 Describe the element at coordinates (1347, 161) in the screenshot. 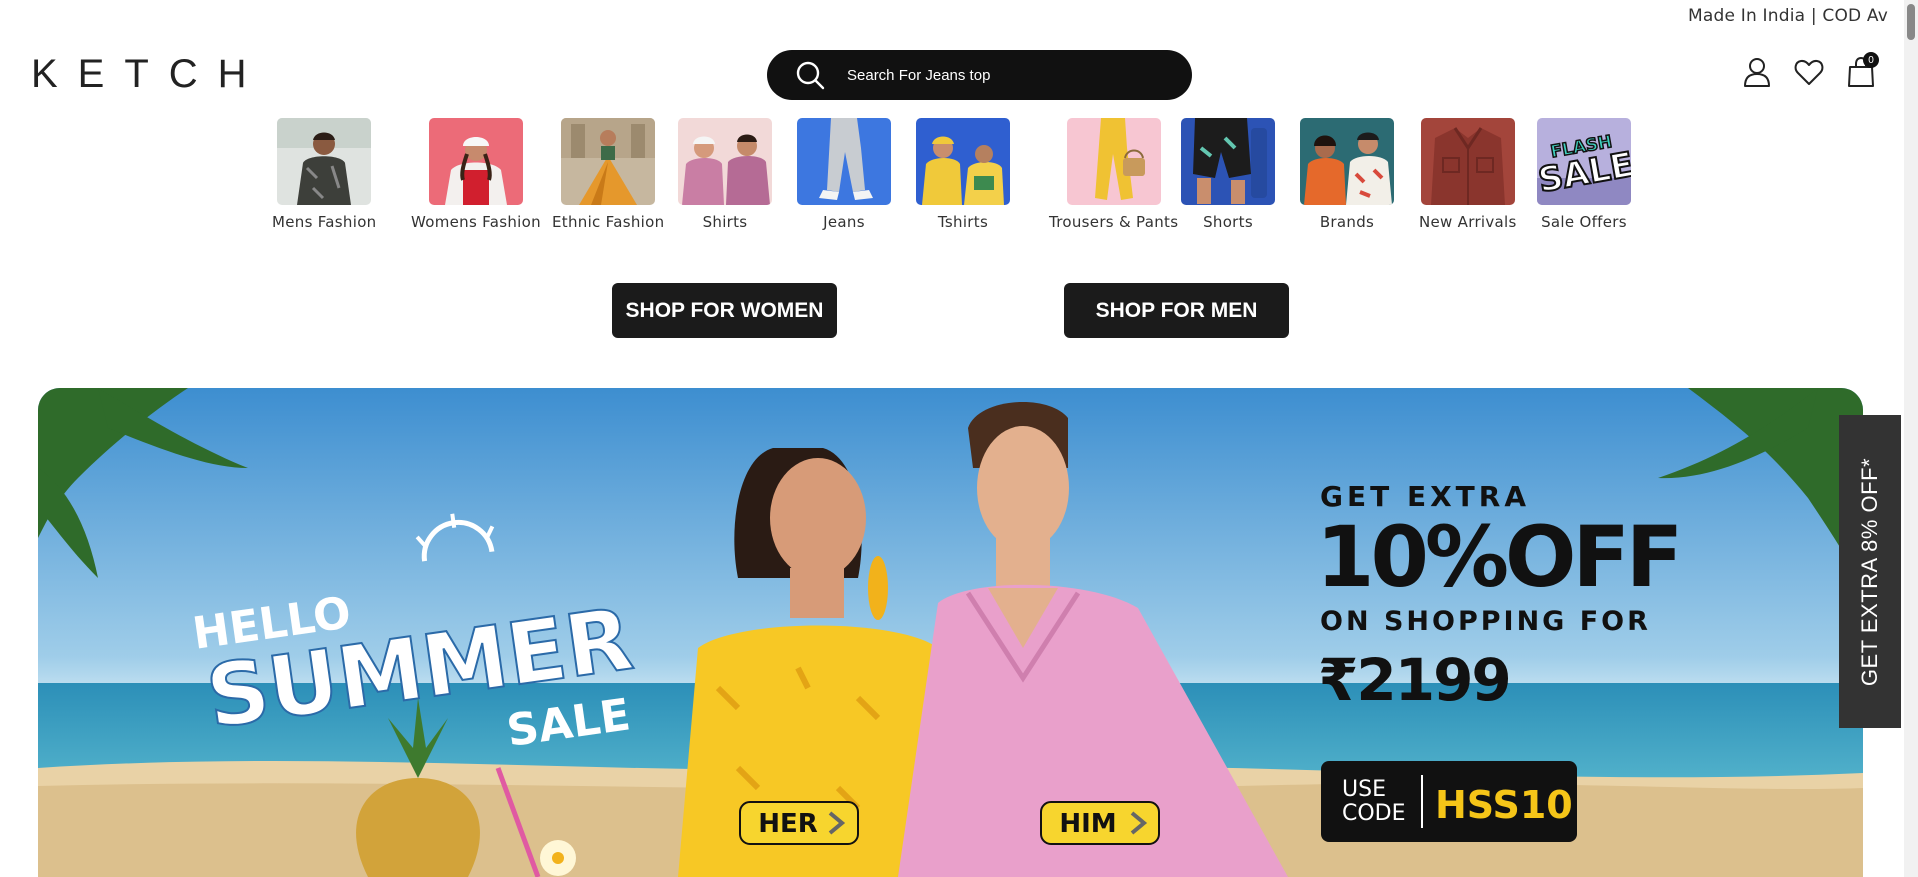

I see `brands-thumbnail` at that location.